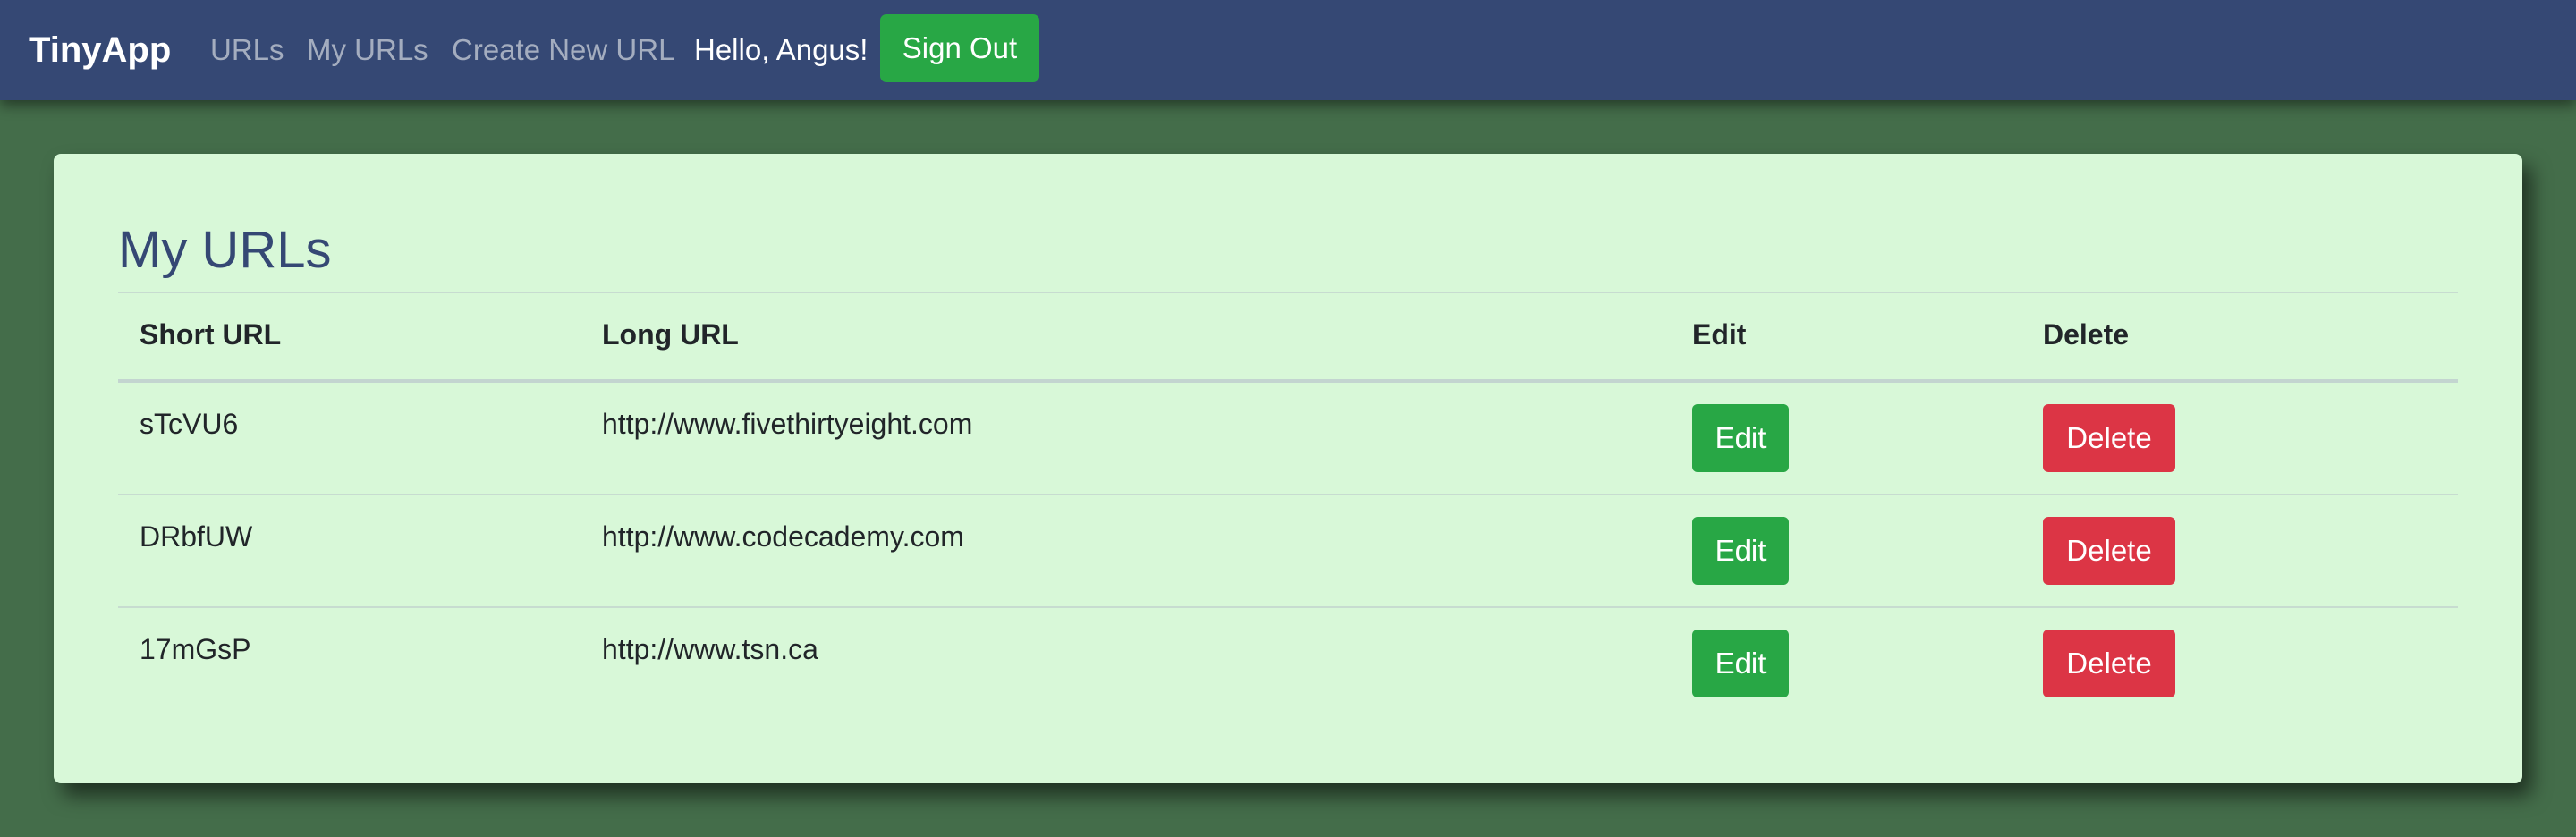  What do you see at coordinates (710, 649) in the screenshot?
I see `long-url-cell: http://www.tsn.ca` at bounding box center [710, 649].